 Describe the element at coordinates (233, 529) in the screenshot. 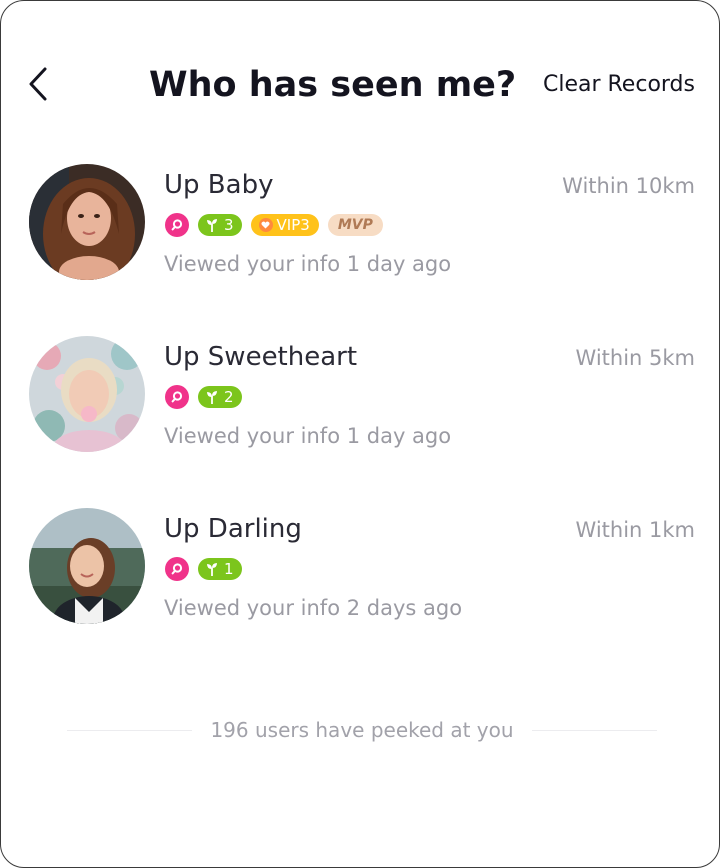

I see `viewer-name: Up Darling` at that location.